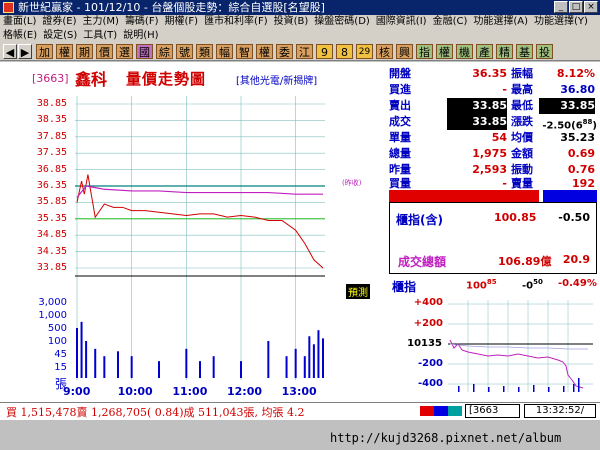  I want to click on status-color-indicator, so click(441, 411).